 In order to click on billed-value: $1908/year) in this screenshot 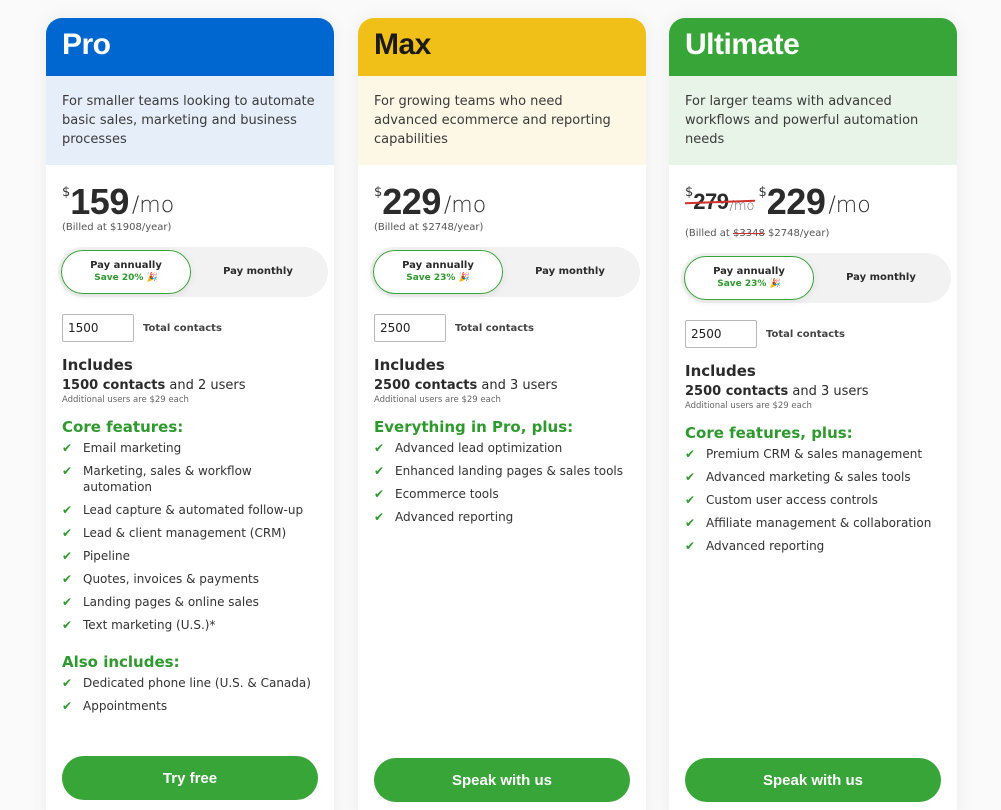, I will do `click(141, 227)`.